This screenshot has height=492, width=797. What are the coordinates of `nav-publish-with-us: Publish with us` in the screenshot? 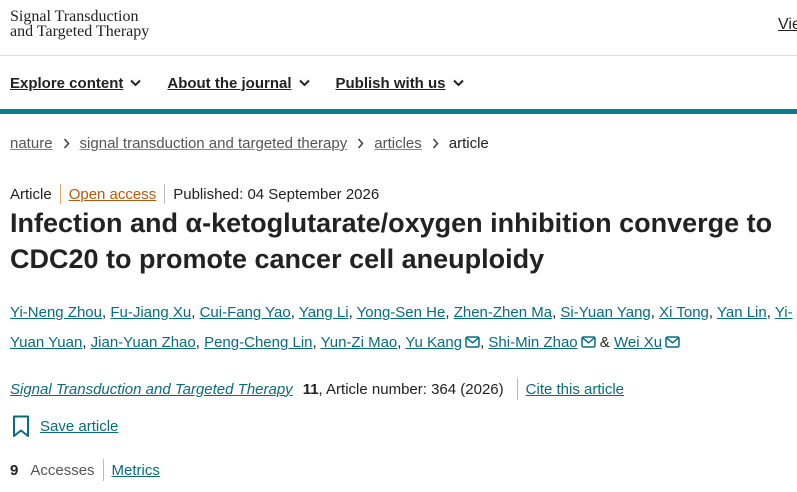 It's located at (400, 83).